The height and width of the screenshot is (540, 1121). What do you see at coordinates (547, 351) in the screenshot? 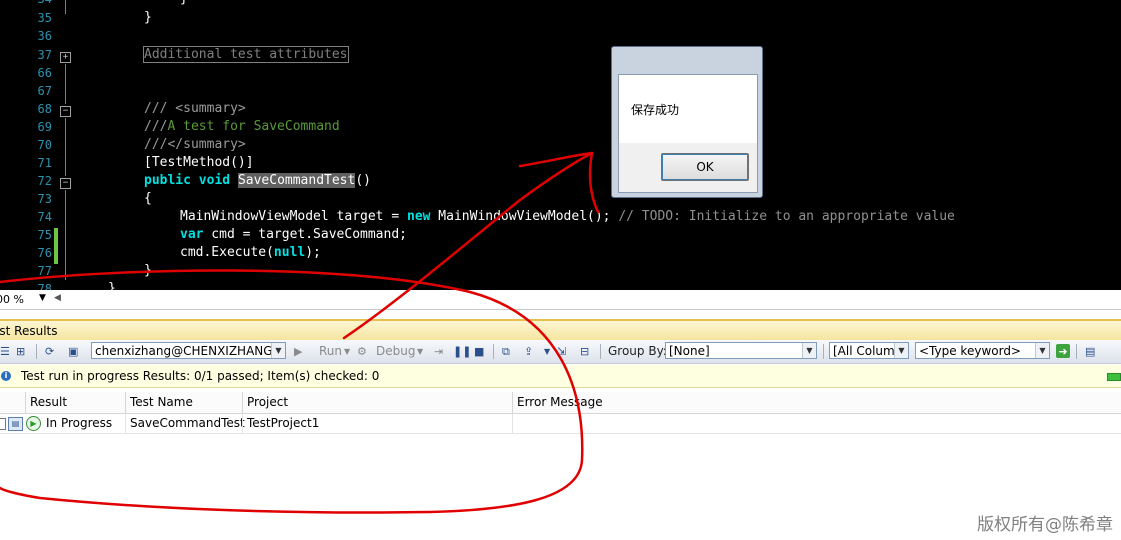
I see `publish-dropdown-icon: ▼` at bounding box center [547, 351].